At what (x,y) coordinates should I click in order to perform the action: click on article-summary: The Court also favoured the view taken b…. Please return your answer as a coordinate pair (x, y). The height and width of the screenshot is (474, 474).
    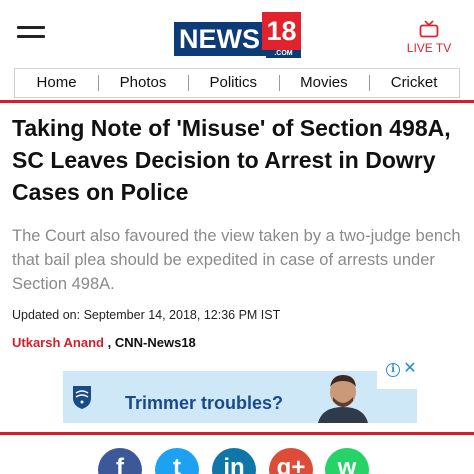
    Looking at the image, I should click on (236, 260).